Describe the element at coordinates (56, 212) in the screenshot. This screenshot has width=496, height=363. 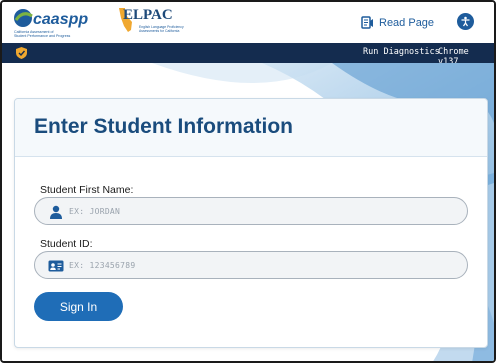
I see `person-icon` at that location.